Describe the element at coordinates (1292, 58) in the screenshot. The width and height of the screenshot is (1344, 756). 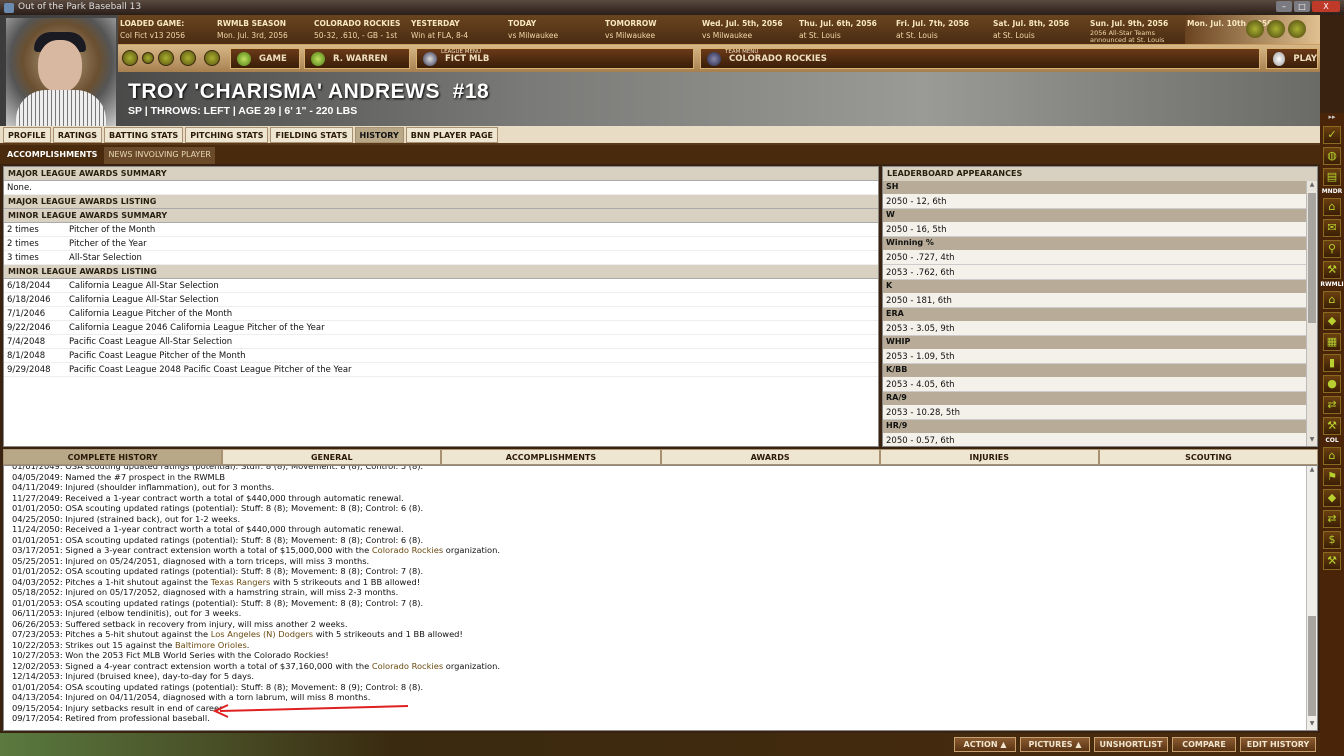
I see `play-button: PLAY` at that location.